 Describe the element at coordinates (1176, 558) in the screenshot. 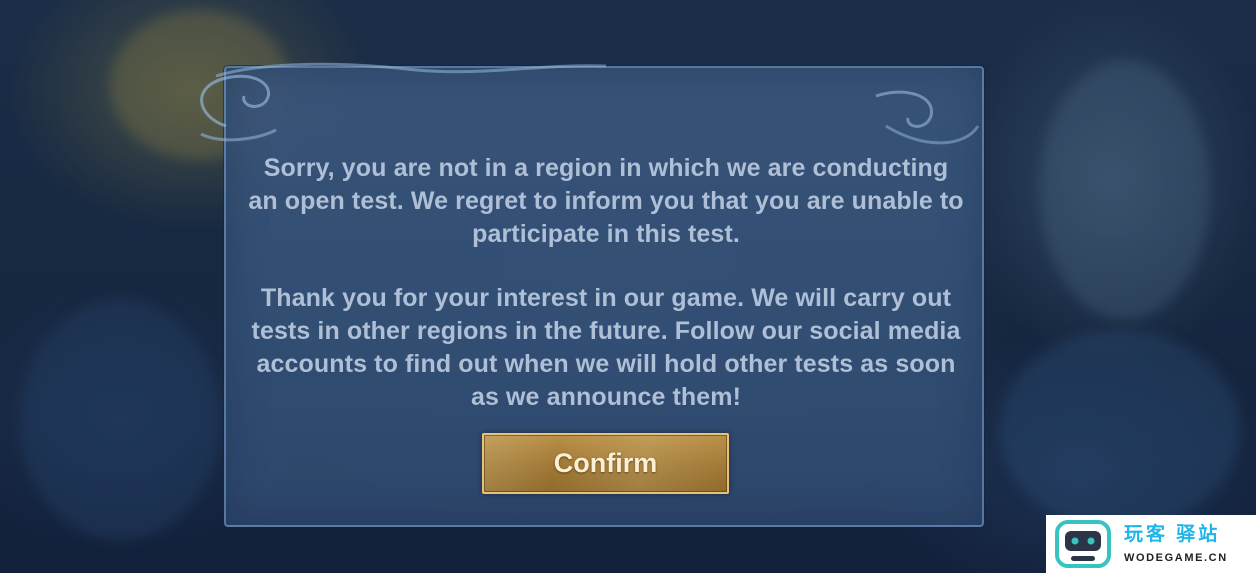

I see `watermark-domain: WODEGAME.CN` at that location.